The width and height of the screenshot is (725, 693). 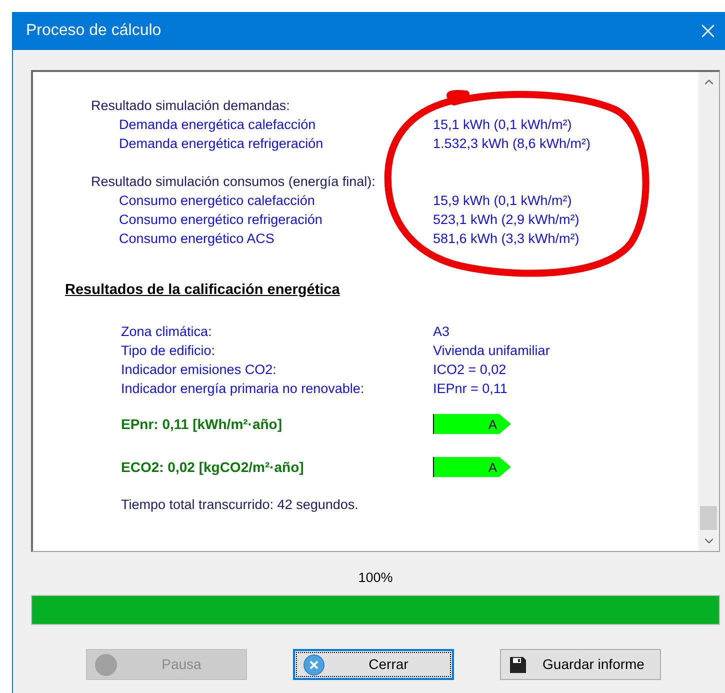 What do you see at coordinates (470, 389) in the screenshot?
I see `info-value: IEPnr = 0,11` at bounding box center [470, 389].